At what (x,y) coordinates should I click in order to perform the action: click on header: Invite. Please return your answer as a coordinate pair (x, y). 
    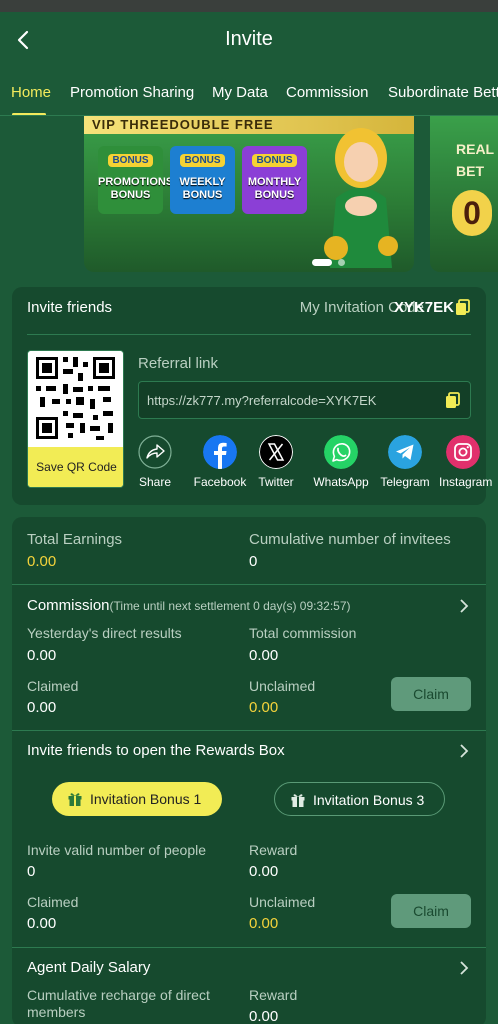
    Looking at the image, I should click on (249, 40).